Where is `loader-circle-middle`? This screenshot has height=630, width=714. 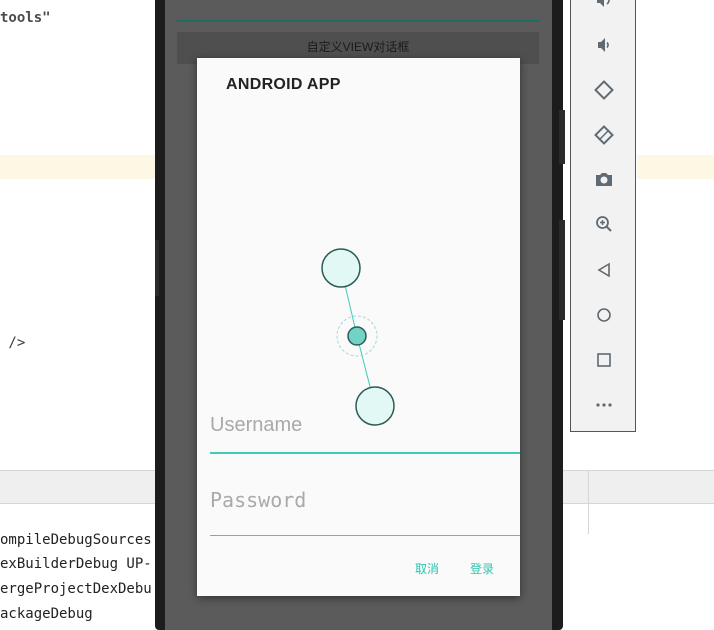 loader-circle-middle is located at coordinates (357, 336).